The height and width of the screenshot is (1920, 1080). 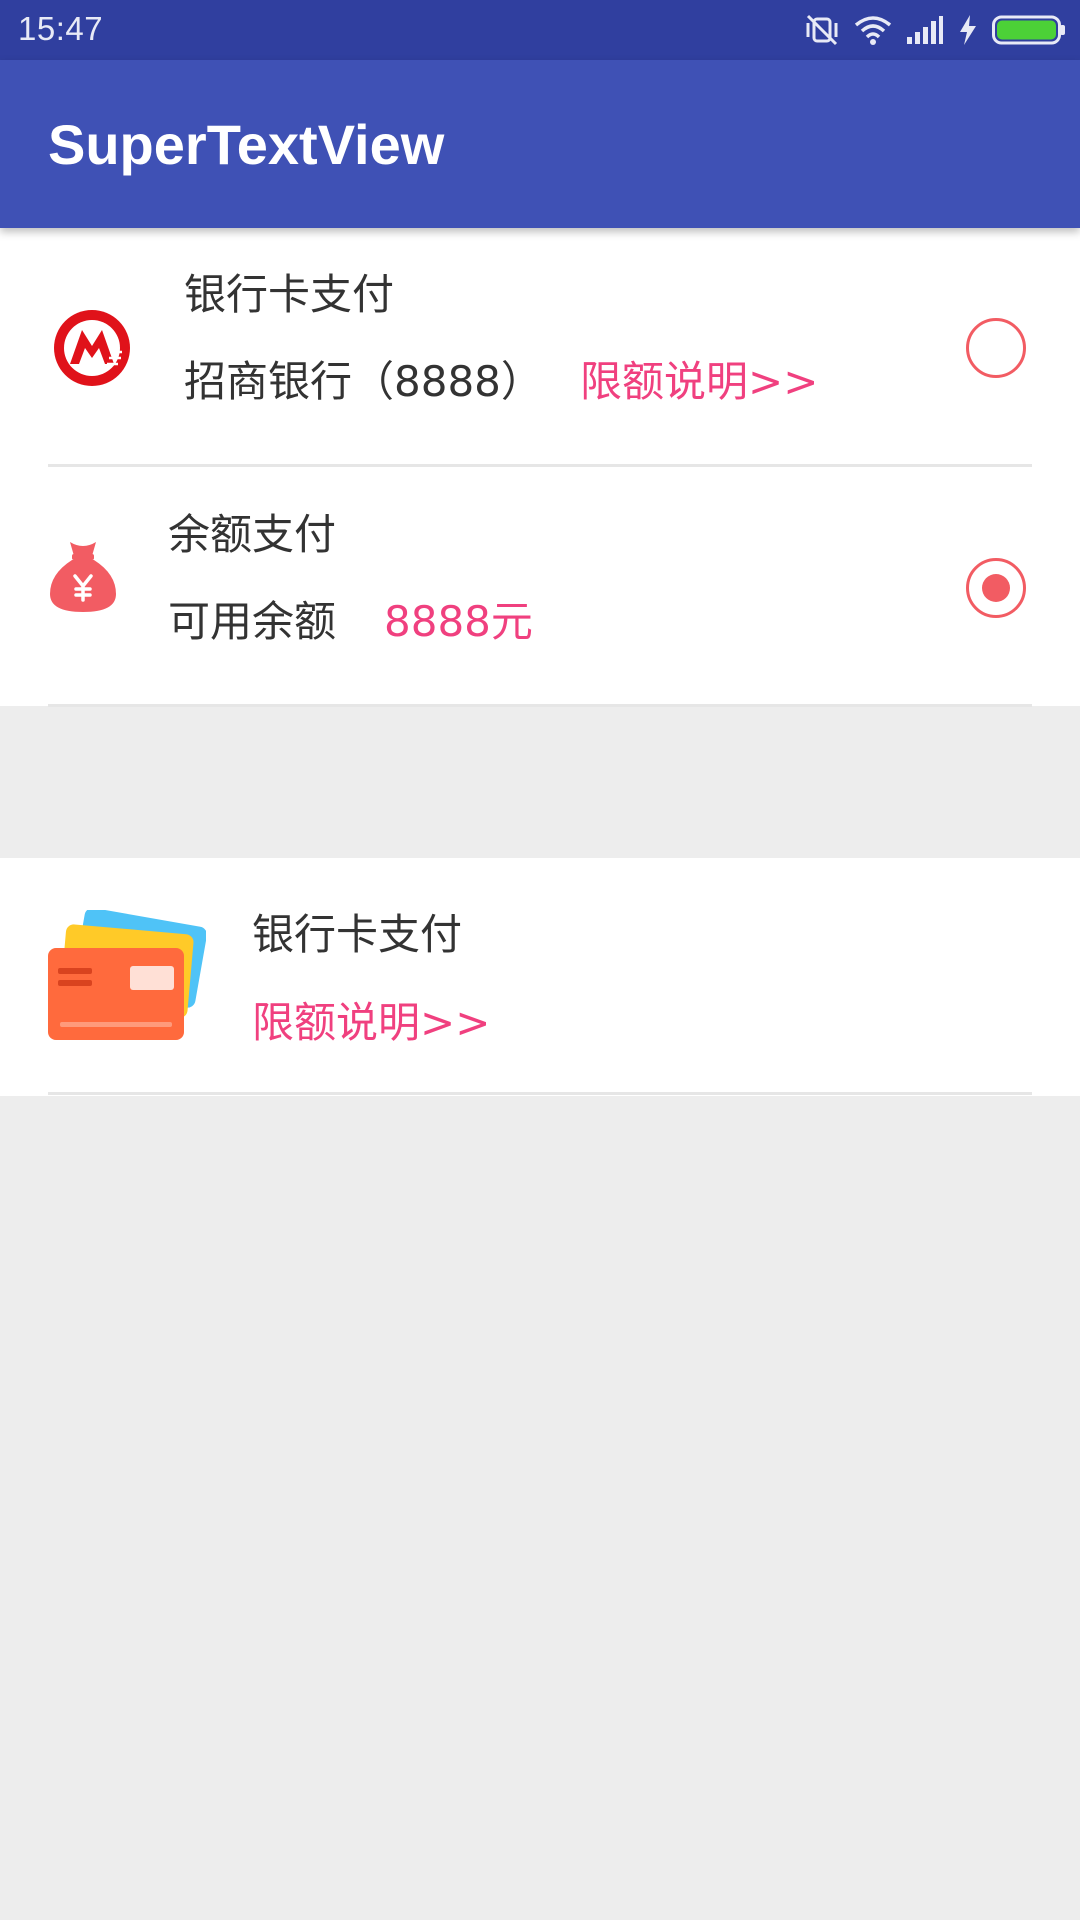 I want to click on balance-amount: 8888元, so click(x=458, y=621).